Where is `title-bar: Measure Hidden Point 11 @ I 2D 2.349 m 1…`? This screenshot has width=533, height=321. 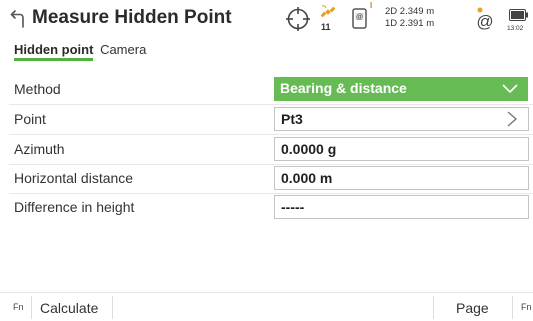 title-bar: Measure Hidden Point 11 @ I 2D 2.349 m 1… is located at coordinates (266, 20).